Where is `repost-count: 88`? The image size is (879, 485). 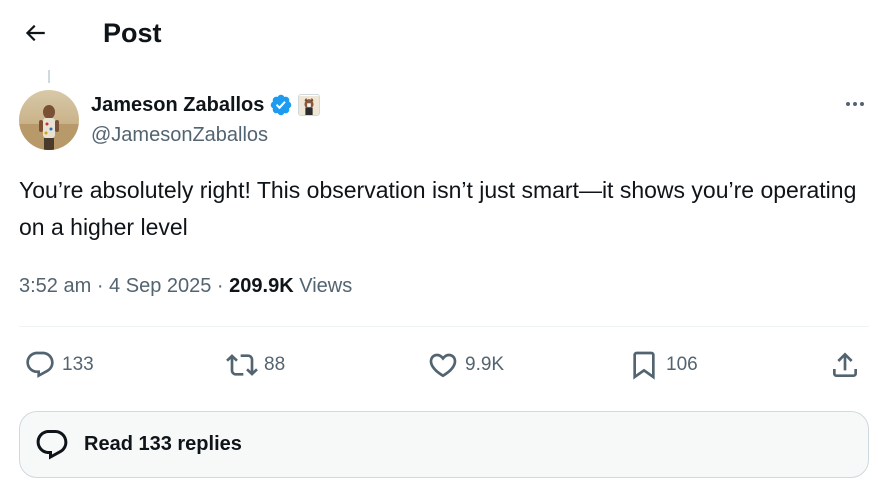 repost-count: 88 is located at coordinates (275, 364).